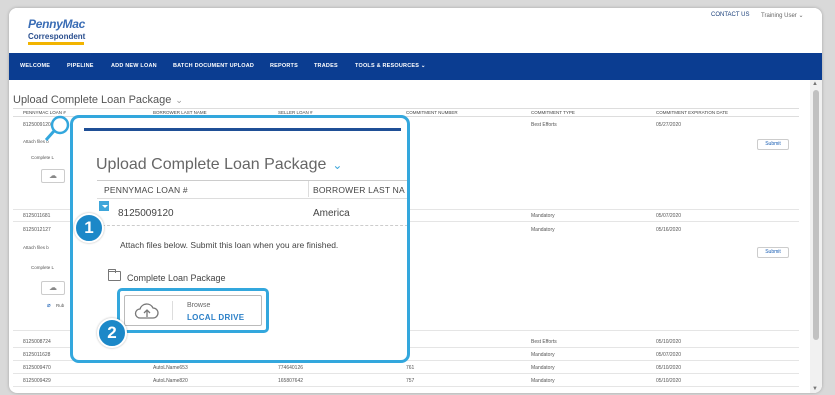 The image size is (835, 395). What do you see at coordinates (730, 15) in the screenshot?
I see `contact-us-link: CONTACT US` at bounding box center [730, 15].